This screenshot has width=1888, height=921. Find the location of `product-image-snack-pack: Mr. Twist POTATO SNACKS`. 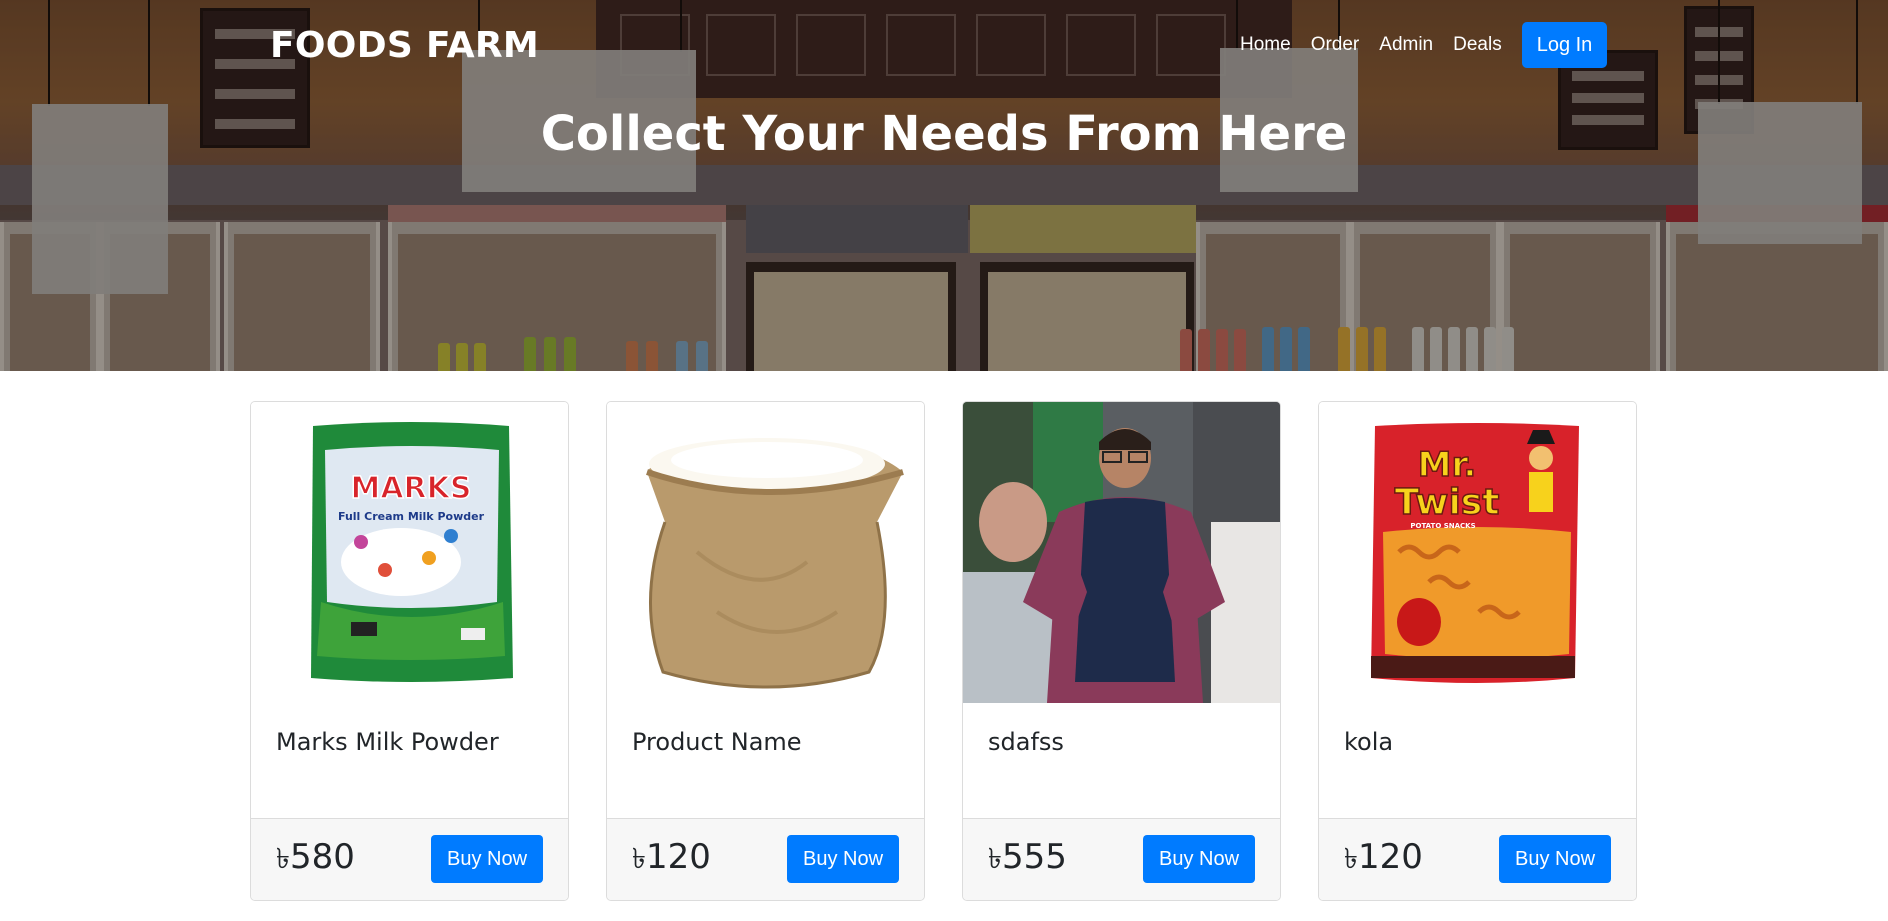

product-image-snack-pack: Mr. Twist POTATO SNACKS is located at coordinates (1477, 552).